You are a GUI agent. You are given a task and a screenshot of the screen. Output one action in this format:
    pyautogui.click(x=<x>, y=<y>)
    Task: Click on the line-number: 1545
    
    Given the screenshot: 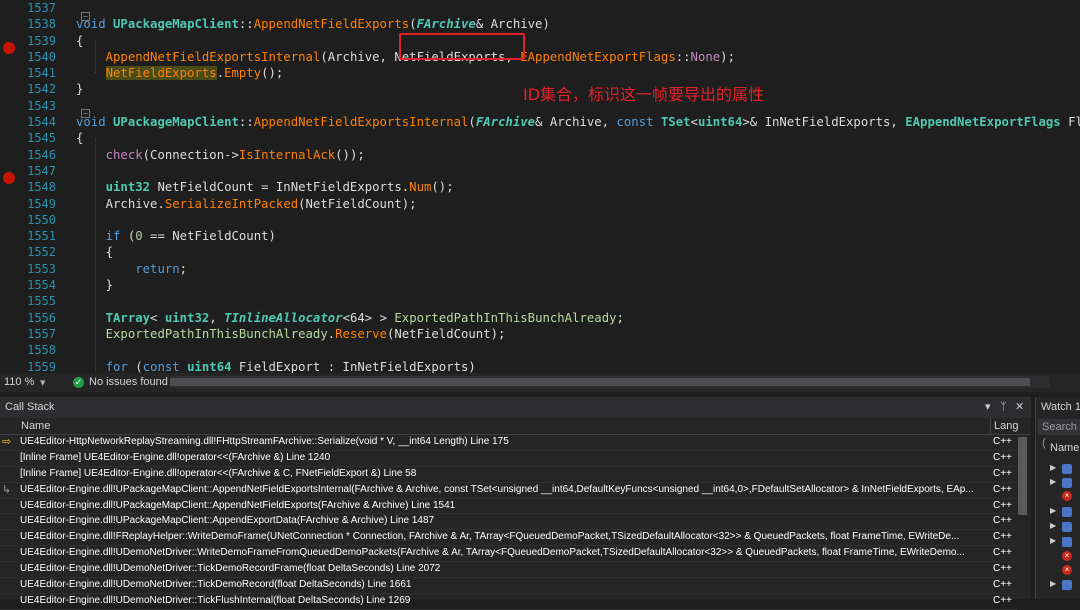 What is the action you would take?
    pyautogui.click(x=41, y=138)
    